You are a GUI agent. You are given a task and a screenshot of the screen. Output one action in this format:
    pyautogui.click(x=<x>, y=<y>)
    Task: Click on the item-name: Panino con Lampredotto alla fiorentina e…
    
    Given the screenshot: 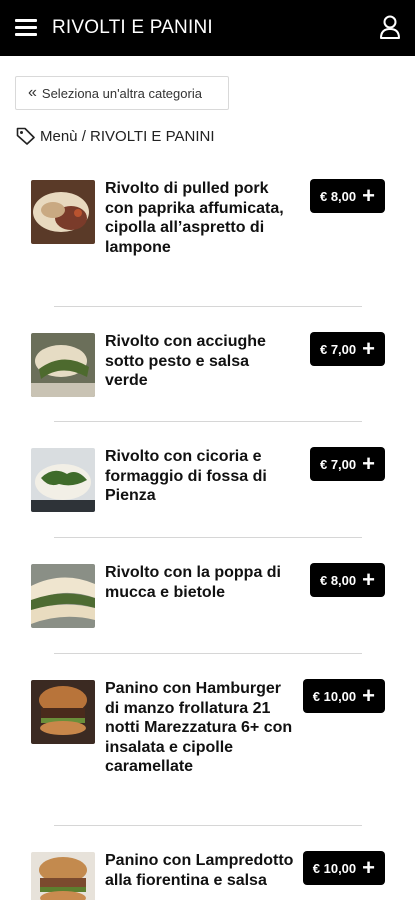 What is the action you would take?
    pyautogui.click(x=199, y=870)
    